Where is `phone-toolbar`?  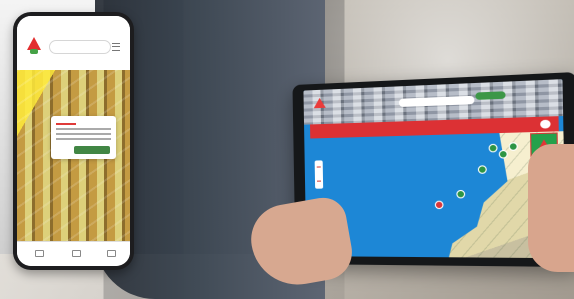
phone-toolbar is located at coordinates (73, 253).